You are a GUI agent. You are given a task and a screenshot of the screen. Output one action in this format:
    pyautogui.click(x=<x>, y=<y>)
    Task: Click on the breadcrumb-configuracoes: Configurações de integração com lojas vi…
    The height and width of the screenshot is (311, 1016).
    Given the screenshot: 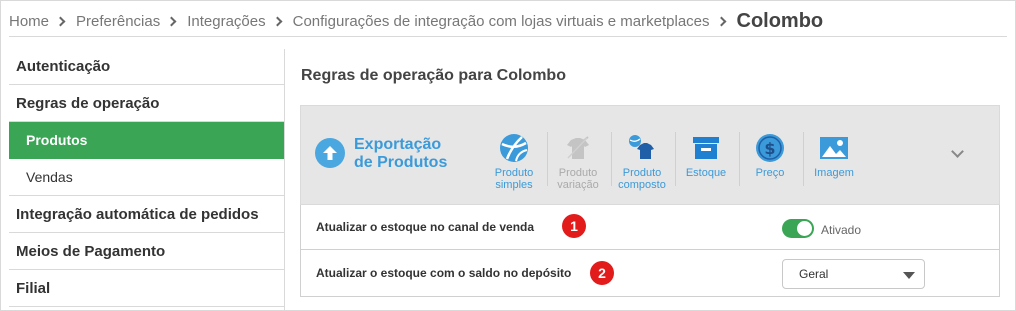 What is the action you would take?
    pyautogui.click(x=501, y=21)
    